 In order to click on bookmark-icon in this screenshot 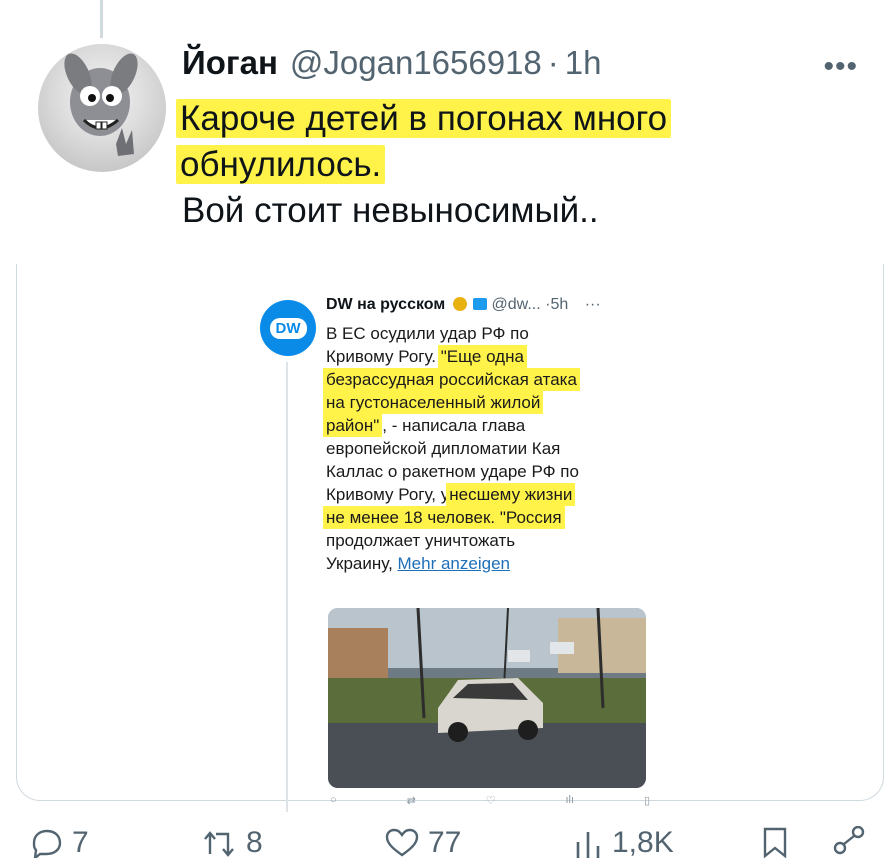, I will do `click(775, 842)`.